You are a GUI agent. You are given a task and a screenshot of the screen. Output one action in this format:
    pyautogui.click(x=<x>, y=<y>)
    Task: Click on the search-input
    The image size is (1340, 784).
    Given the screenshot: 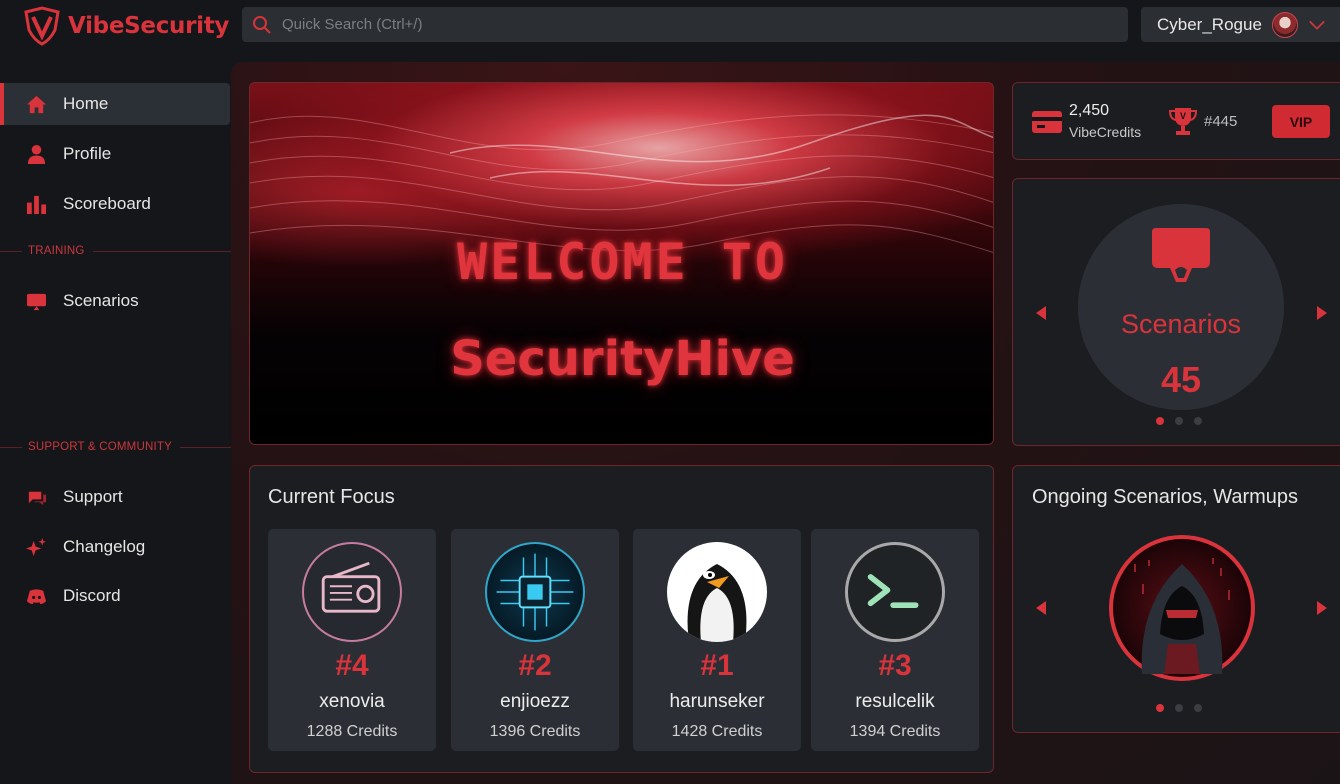 What is the action you would take?
    pyautogui.click(x=692, y=24)
    